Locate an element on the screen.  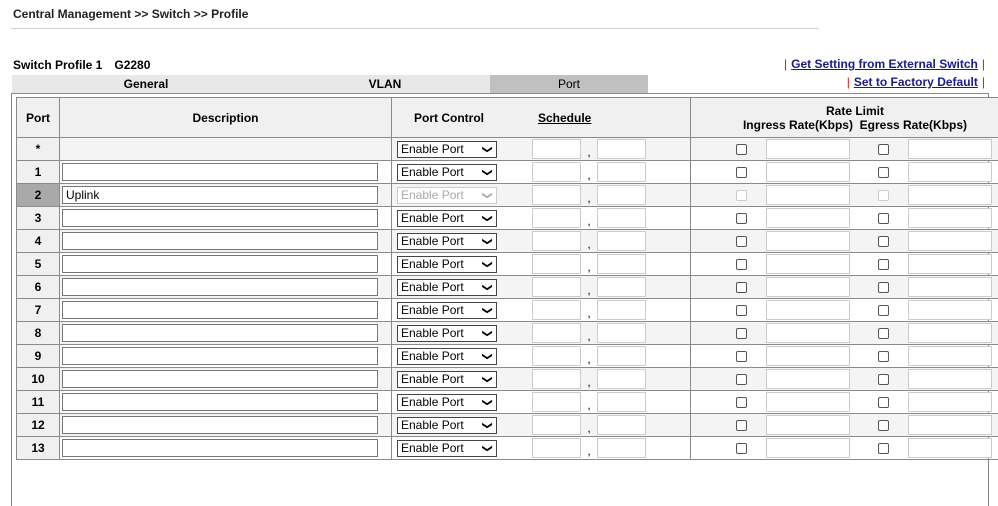
schedule-header-link: Schedule is located at coordinates (564, 118).